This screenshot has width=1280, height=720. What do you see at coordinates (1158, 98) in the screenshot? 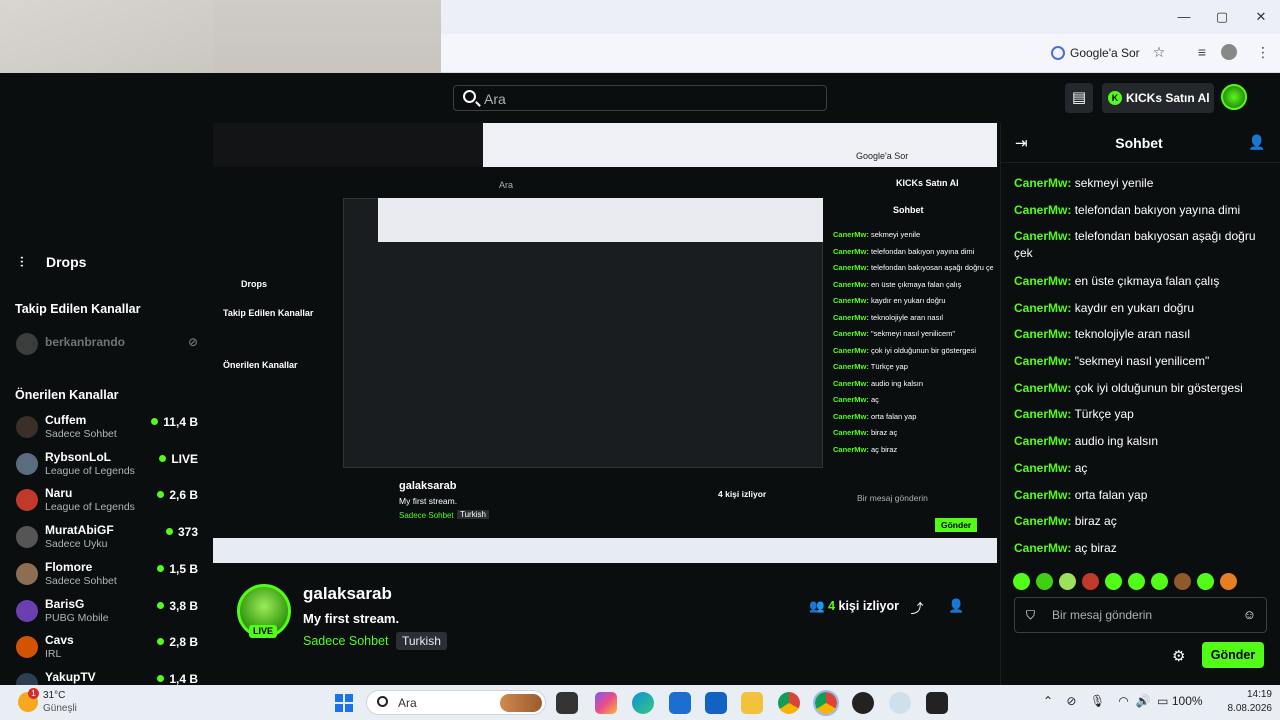
I see `buy-kicks-button: K KICKs Satın Al` at bounding box center [1158, 98].